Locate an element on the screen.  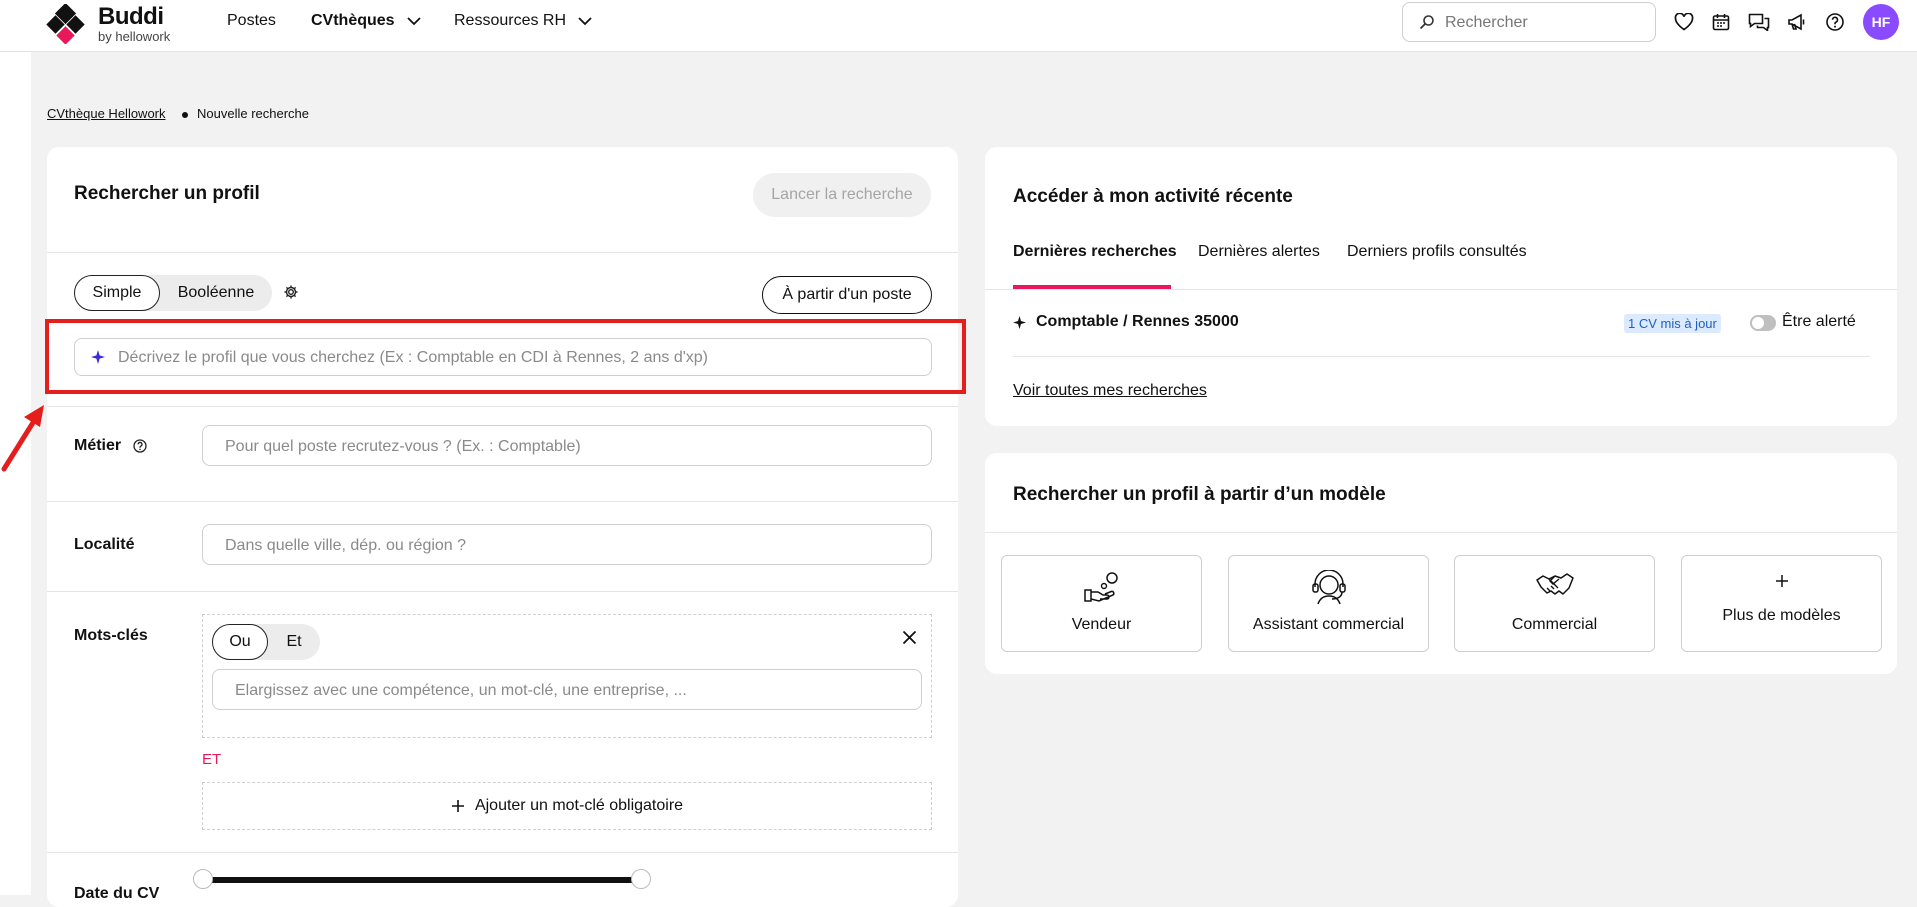
global-search-input is located at coordinates (1545, 23).